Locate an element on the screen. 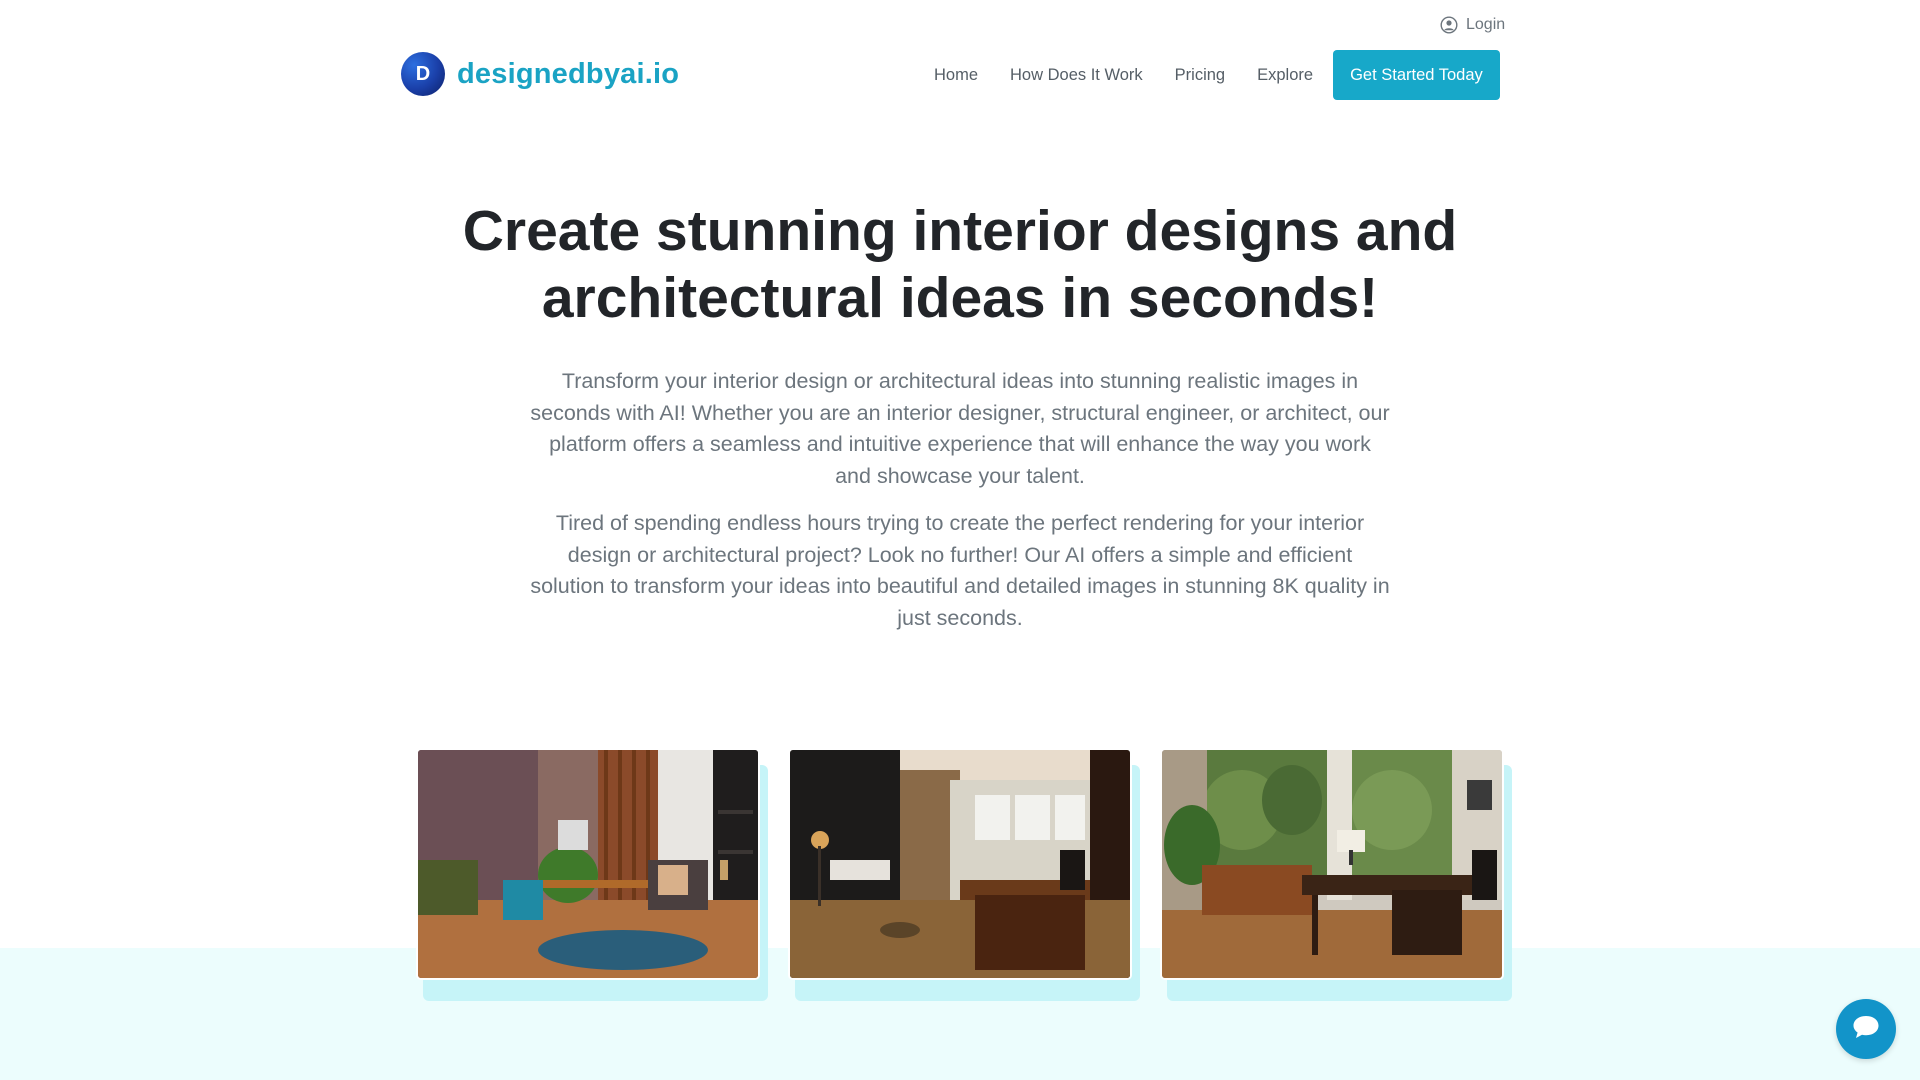 The height and width of the screenshot is (1080, 1920). brand-logo-link: D designedbyai.io is located at coordinates (540, 74).